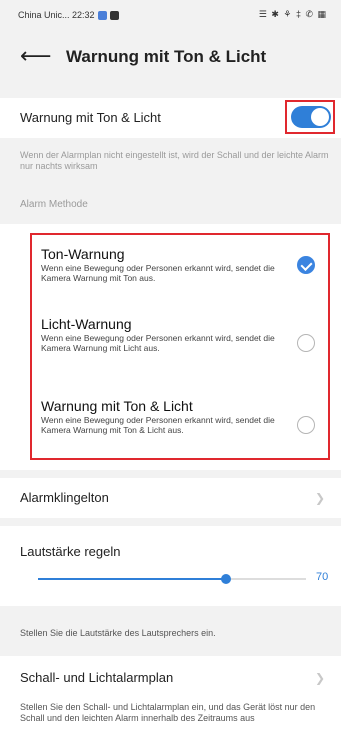  What do you see at coordinates (90, 117) in the screenshot?
I see `toggle-label: Warnung mit Ton & Licht` at bounding box center [90, 117].